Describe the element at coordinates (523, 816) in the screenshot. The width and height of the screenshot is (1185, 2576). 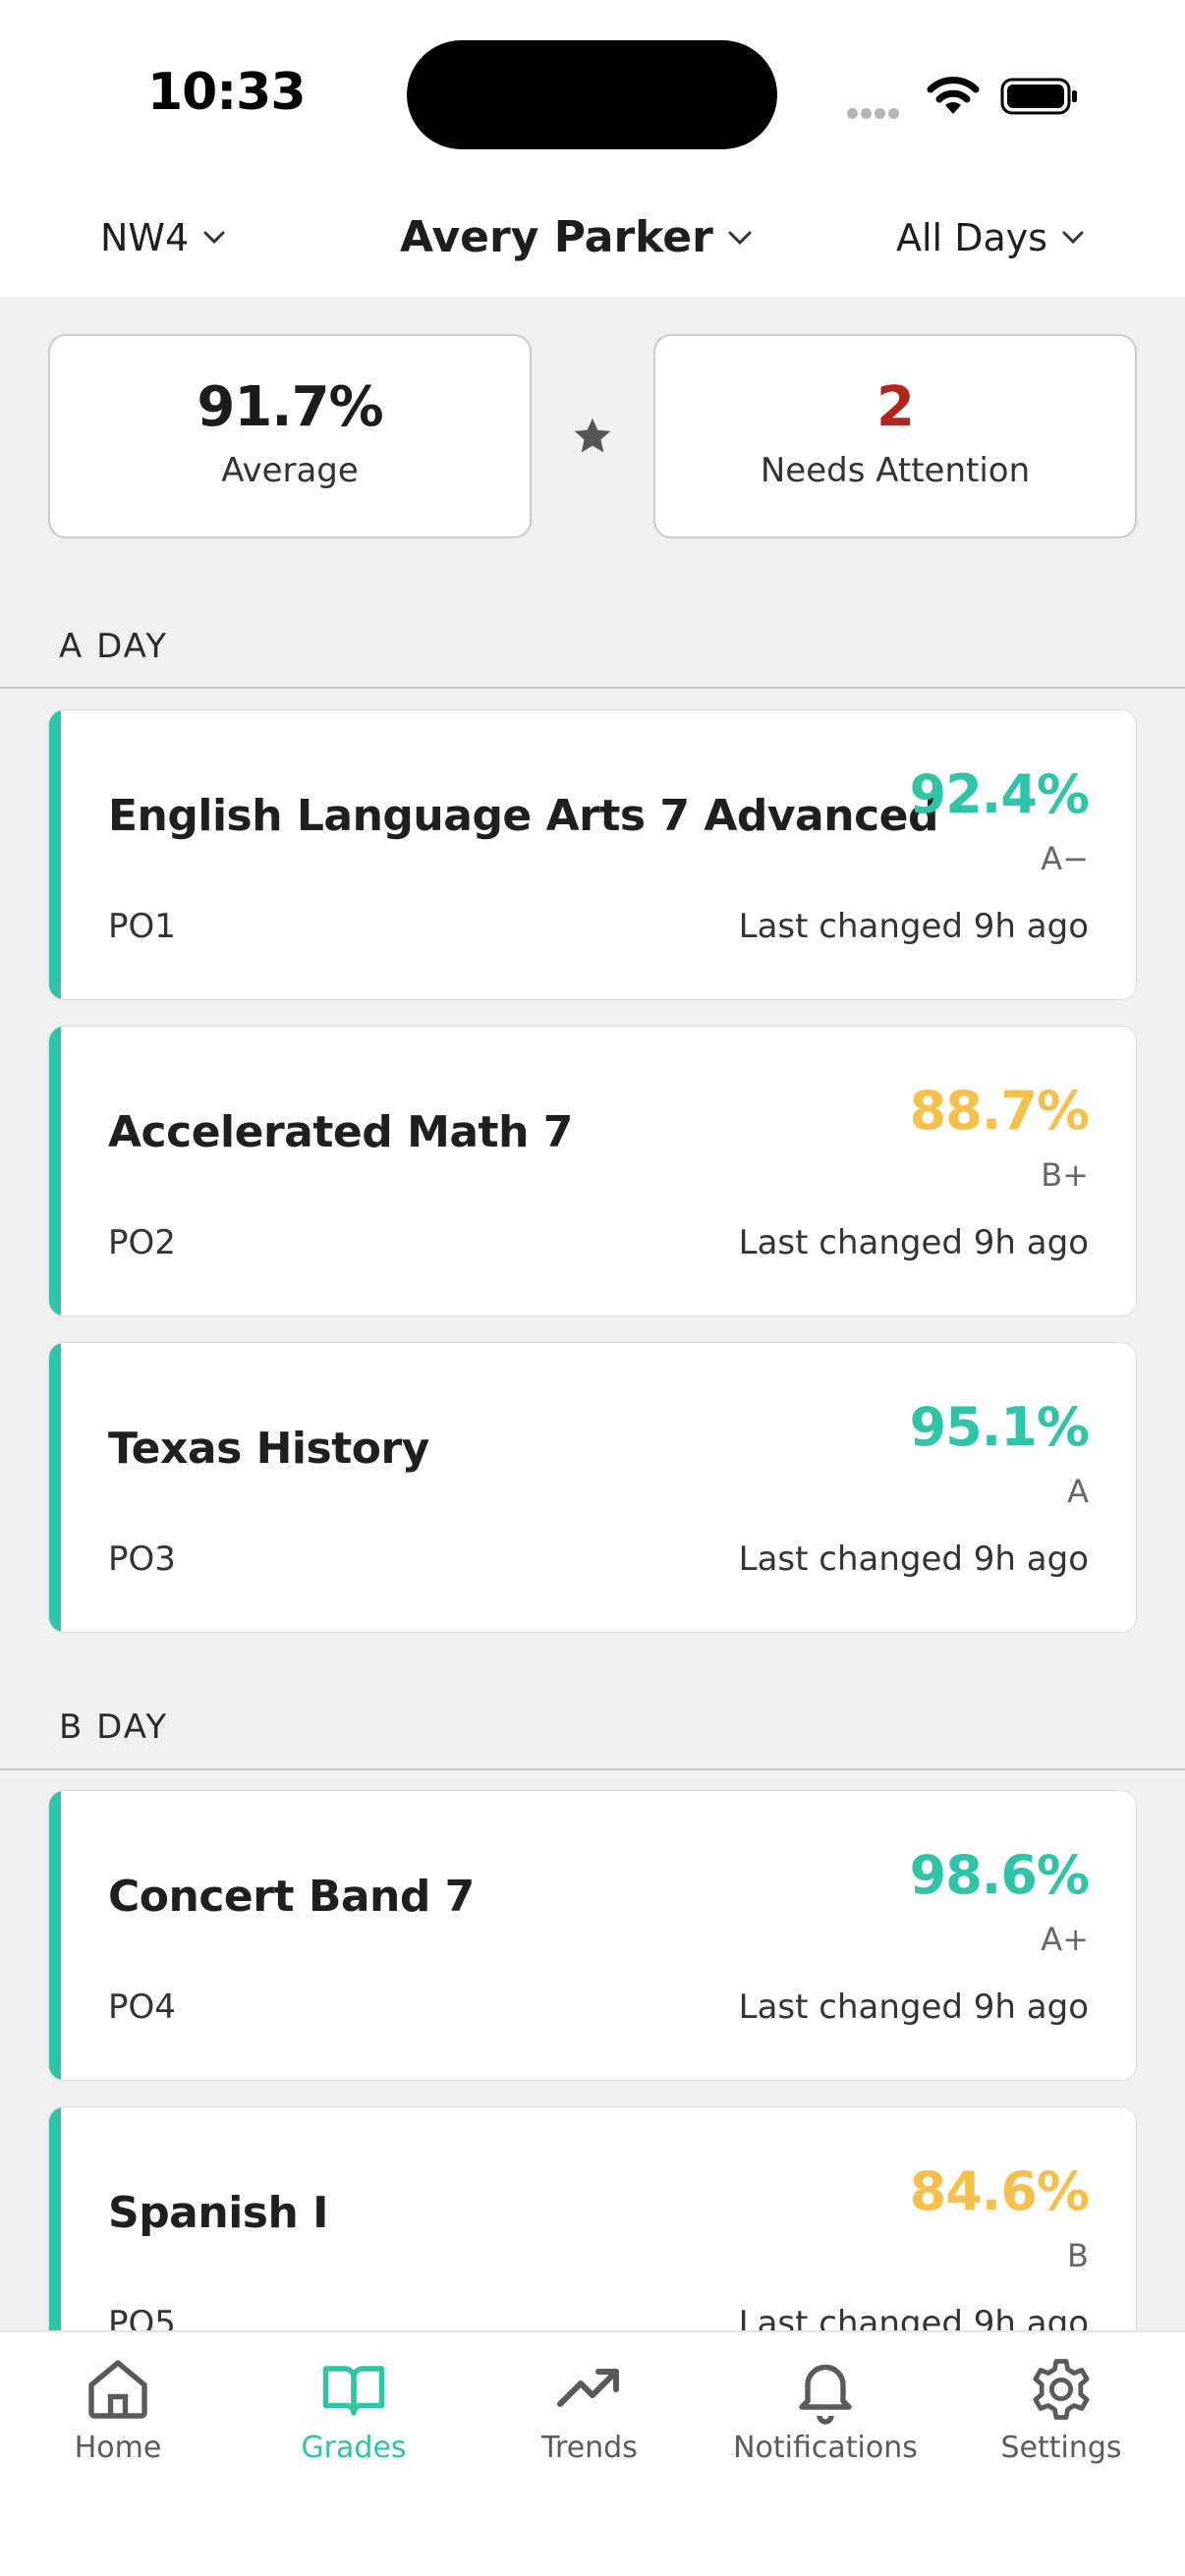
I see `course-name: English Language Arts 7 Advanced` at that location.